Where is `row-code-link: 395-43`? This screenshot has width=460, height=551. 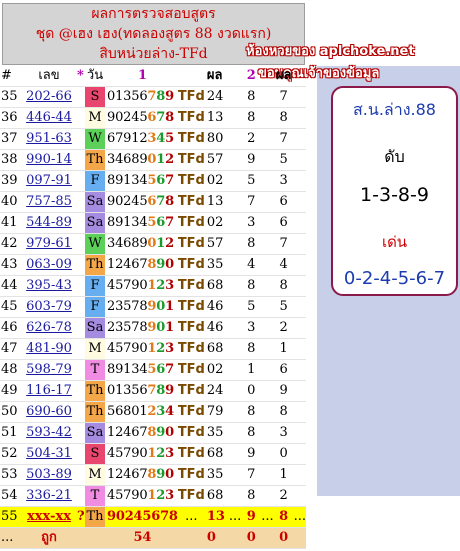 row-code-link: 395-43 is located at coordinates (49, 286).